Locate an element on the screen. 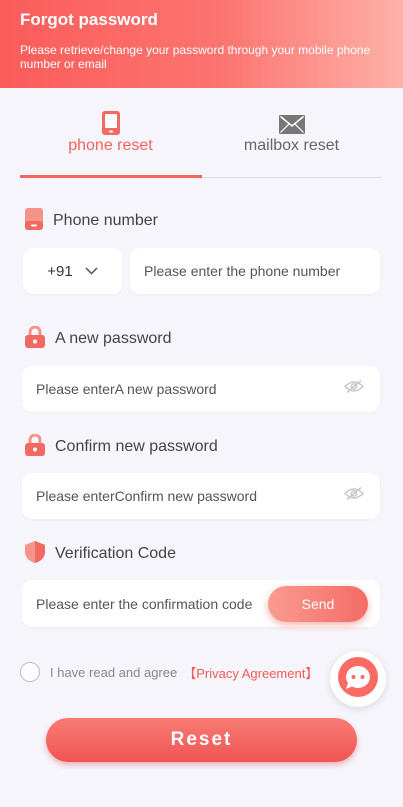 The image size is (403, 807). confirm-password-input is located at coordinates (201, 496).